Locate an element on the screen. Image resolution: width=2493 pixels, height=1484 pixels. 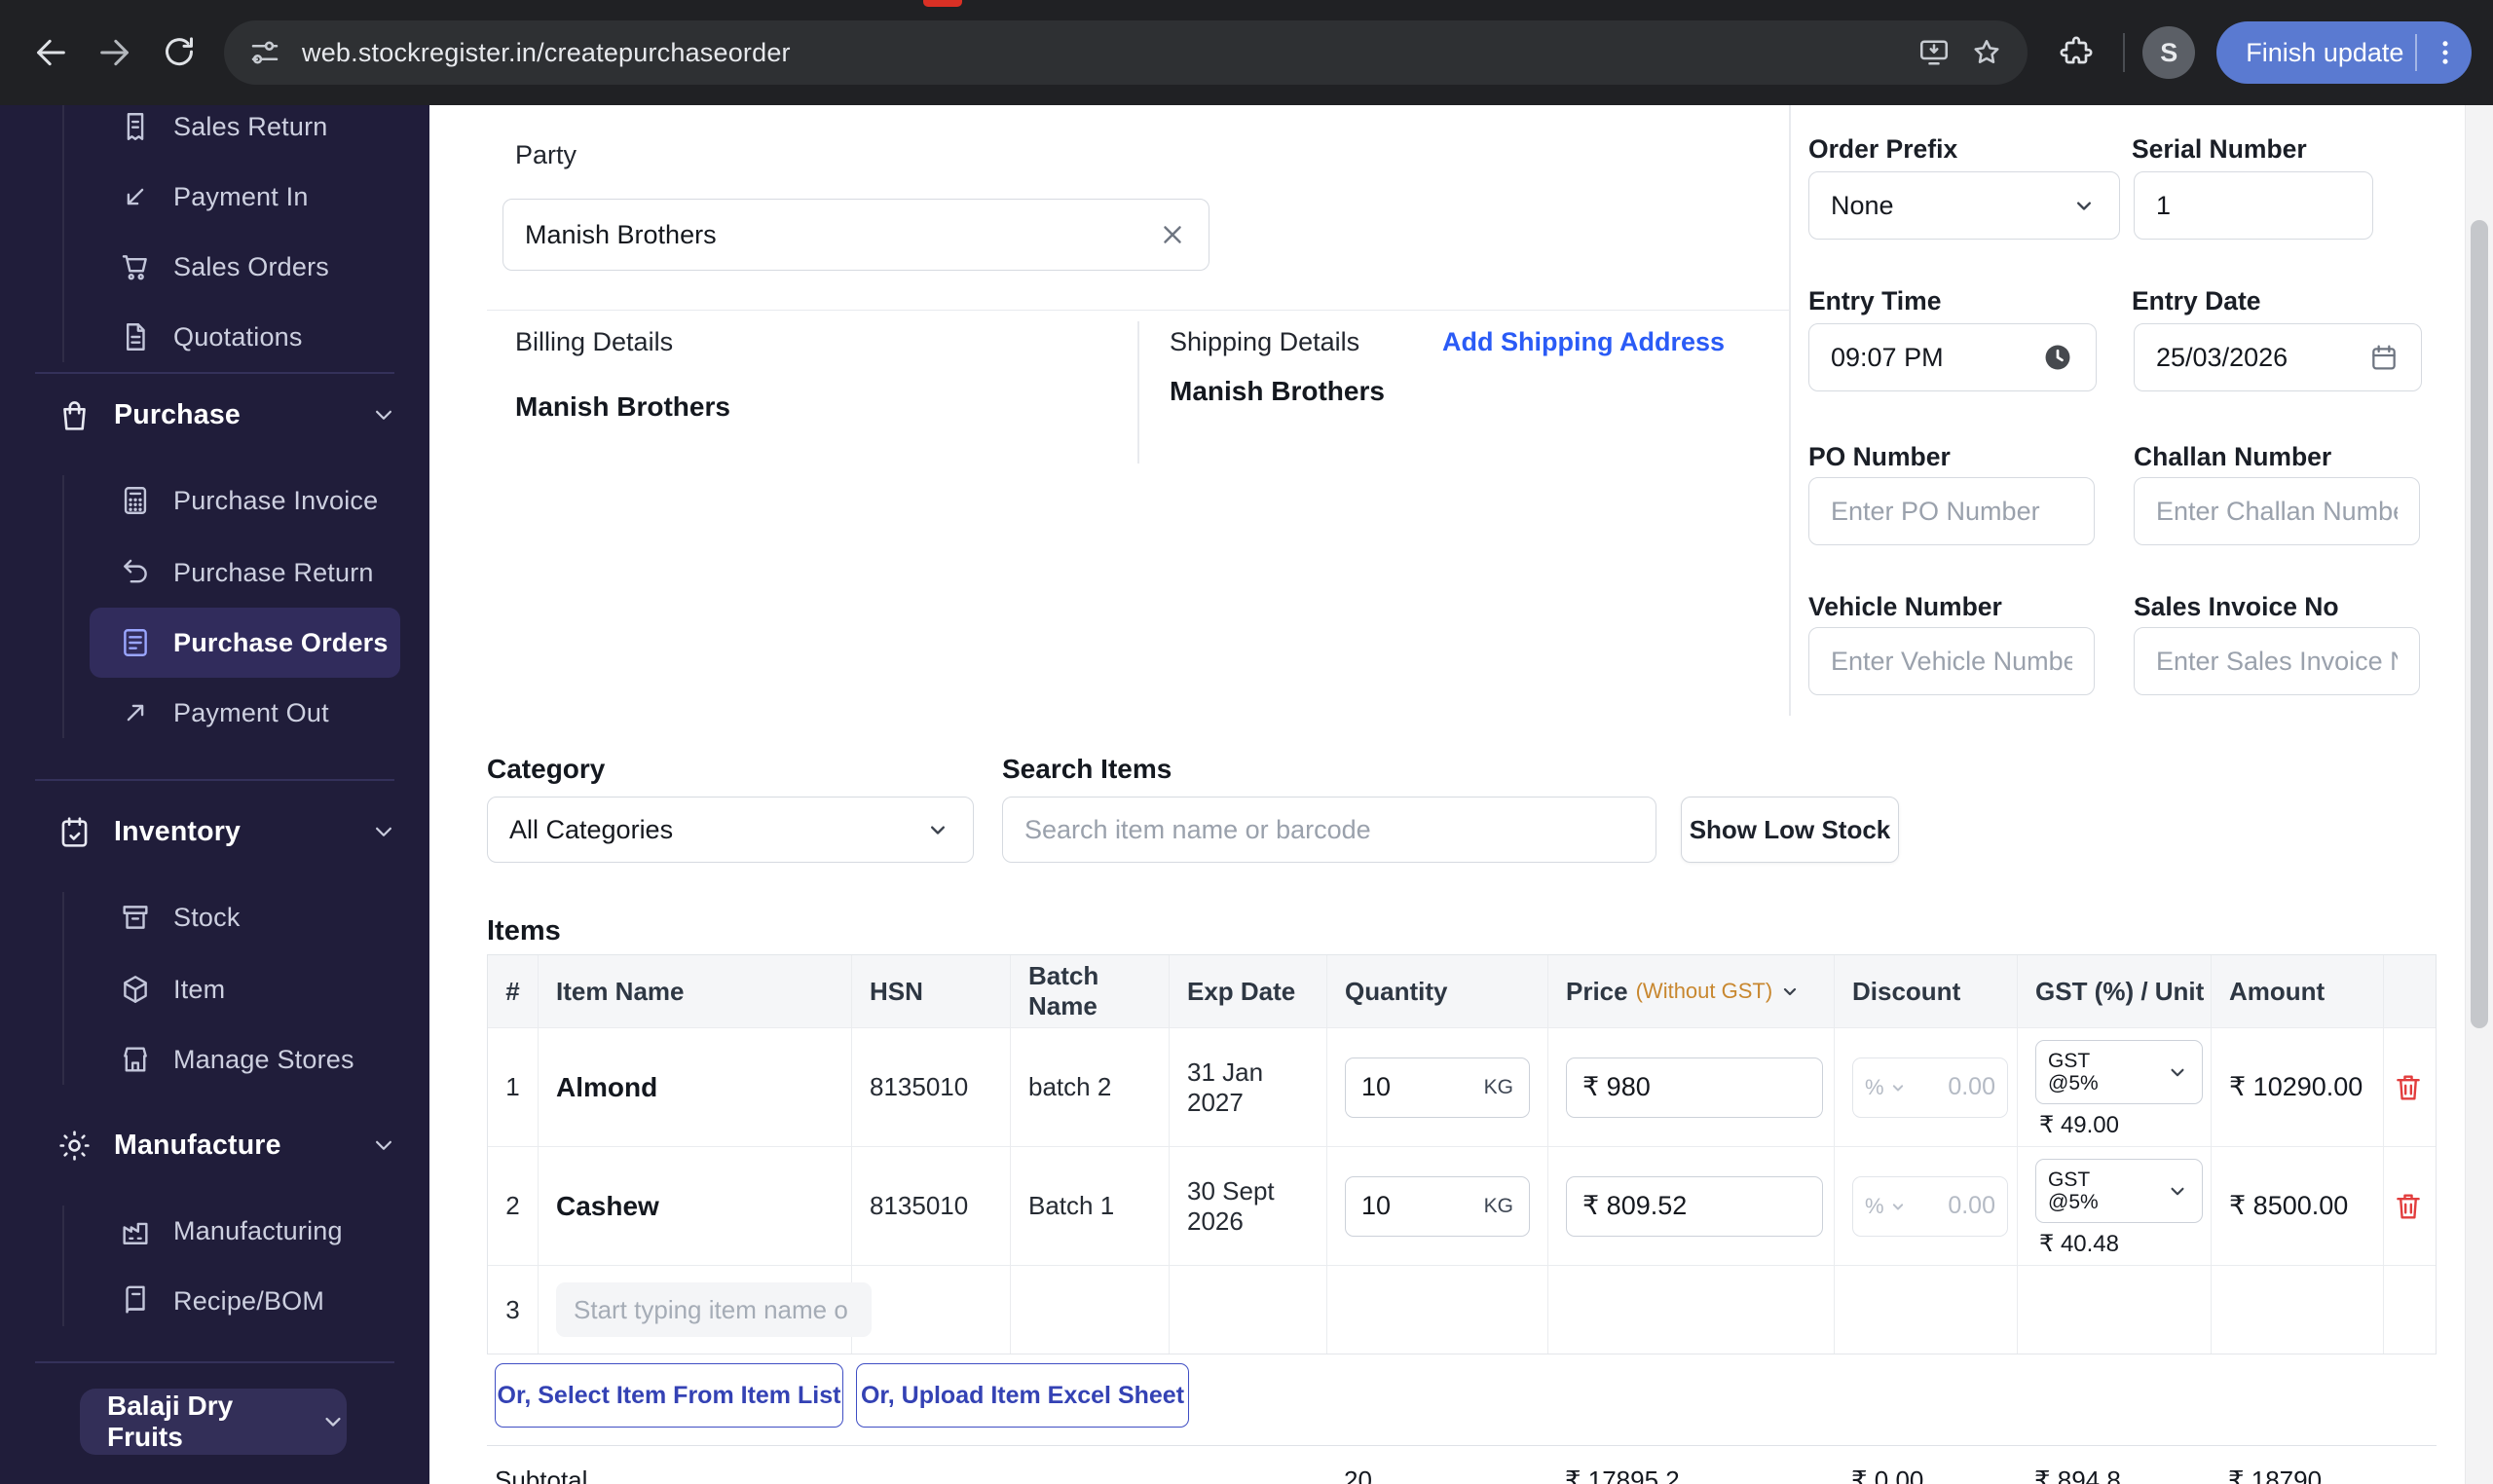
header-discount: Discount is located at coordinates (1927, 991).